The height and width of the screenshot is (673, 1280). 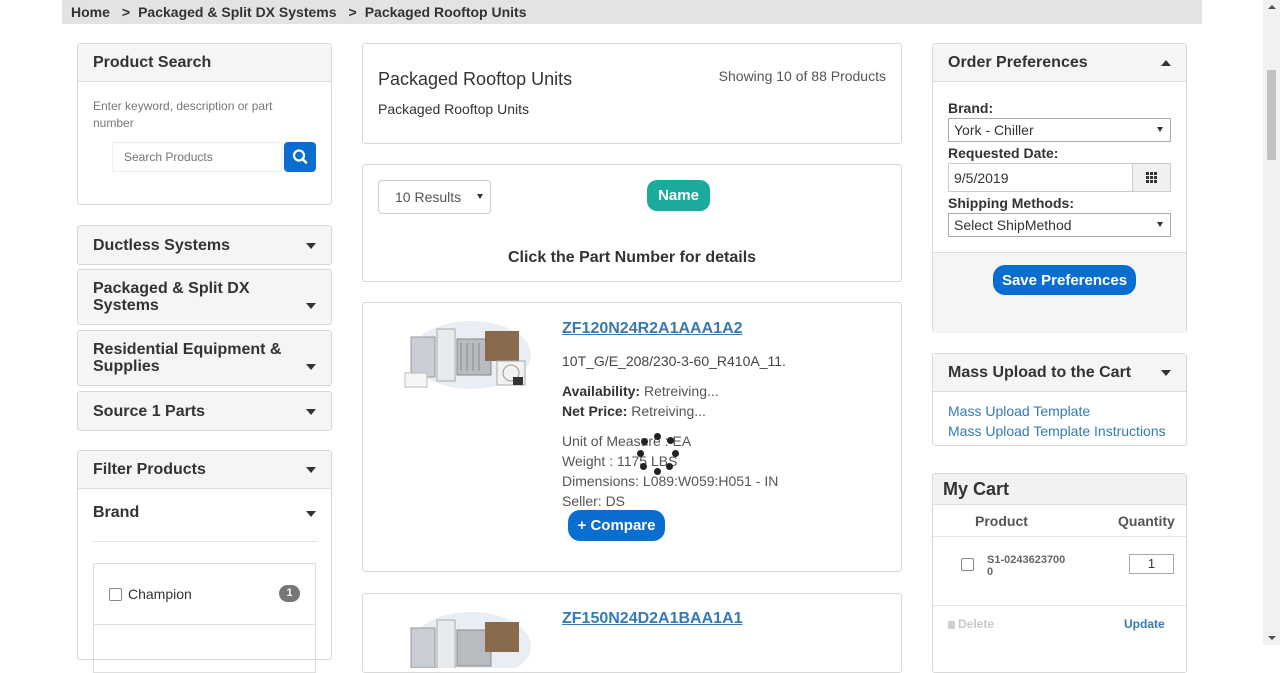 What do you see at coordinates (632, 257) in the screenshot?
I see `part-number-hint: Click the Part Number for details` at bounding box center [632, 257].